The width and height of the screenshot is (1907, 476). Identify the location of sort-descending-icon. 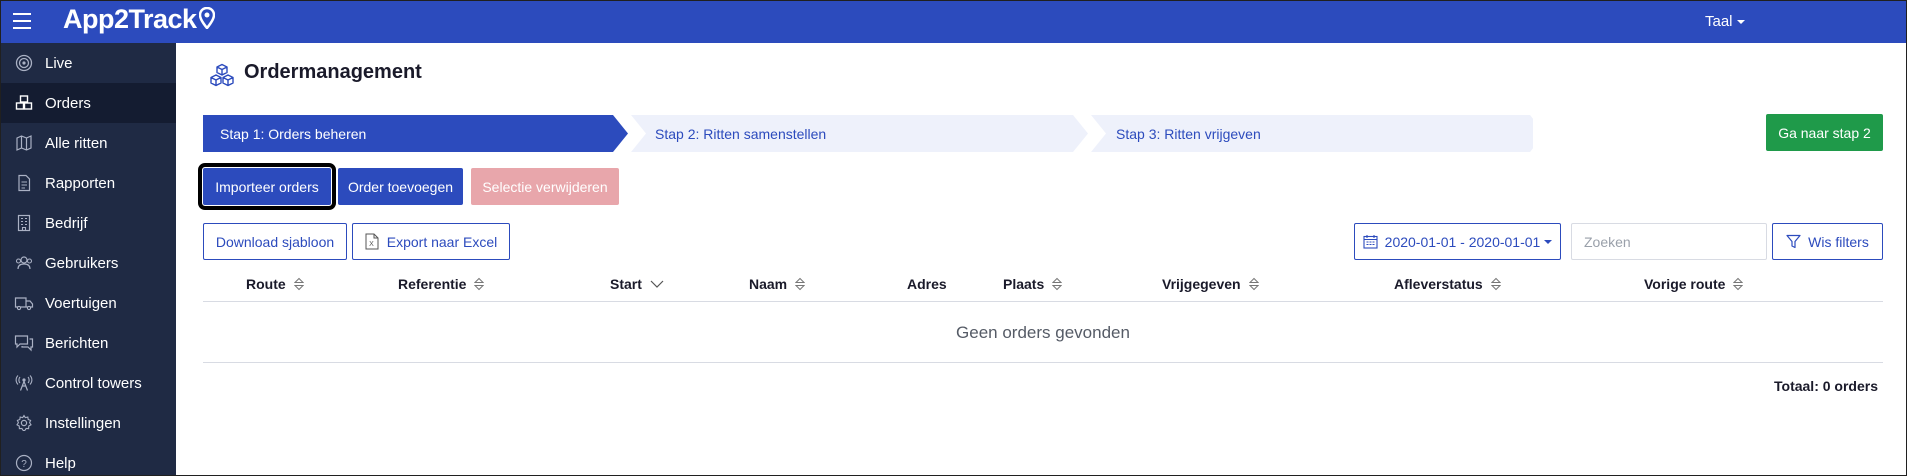
(657, 284).